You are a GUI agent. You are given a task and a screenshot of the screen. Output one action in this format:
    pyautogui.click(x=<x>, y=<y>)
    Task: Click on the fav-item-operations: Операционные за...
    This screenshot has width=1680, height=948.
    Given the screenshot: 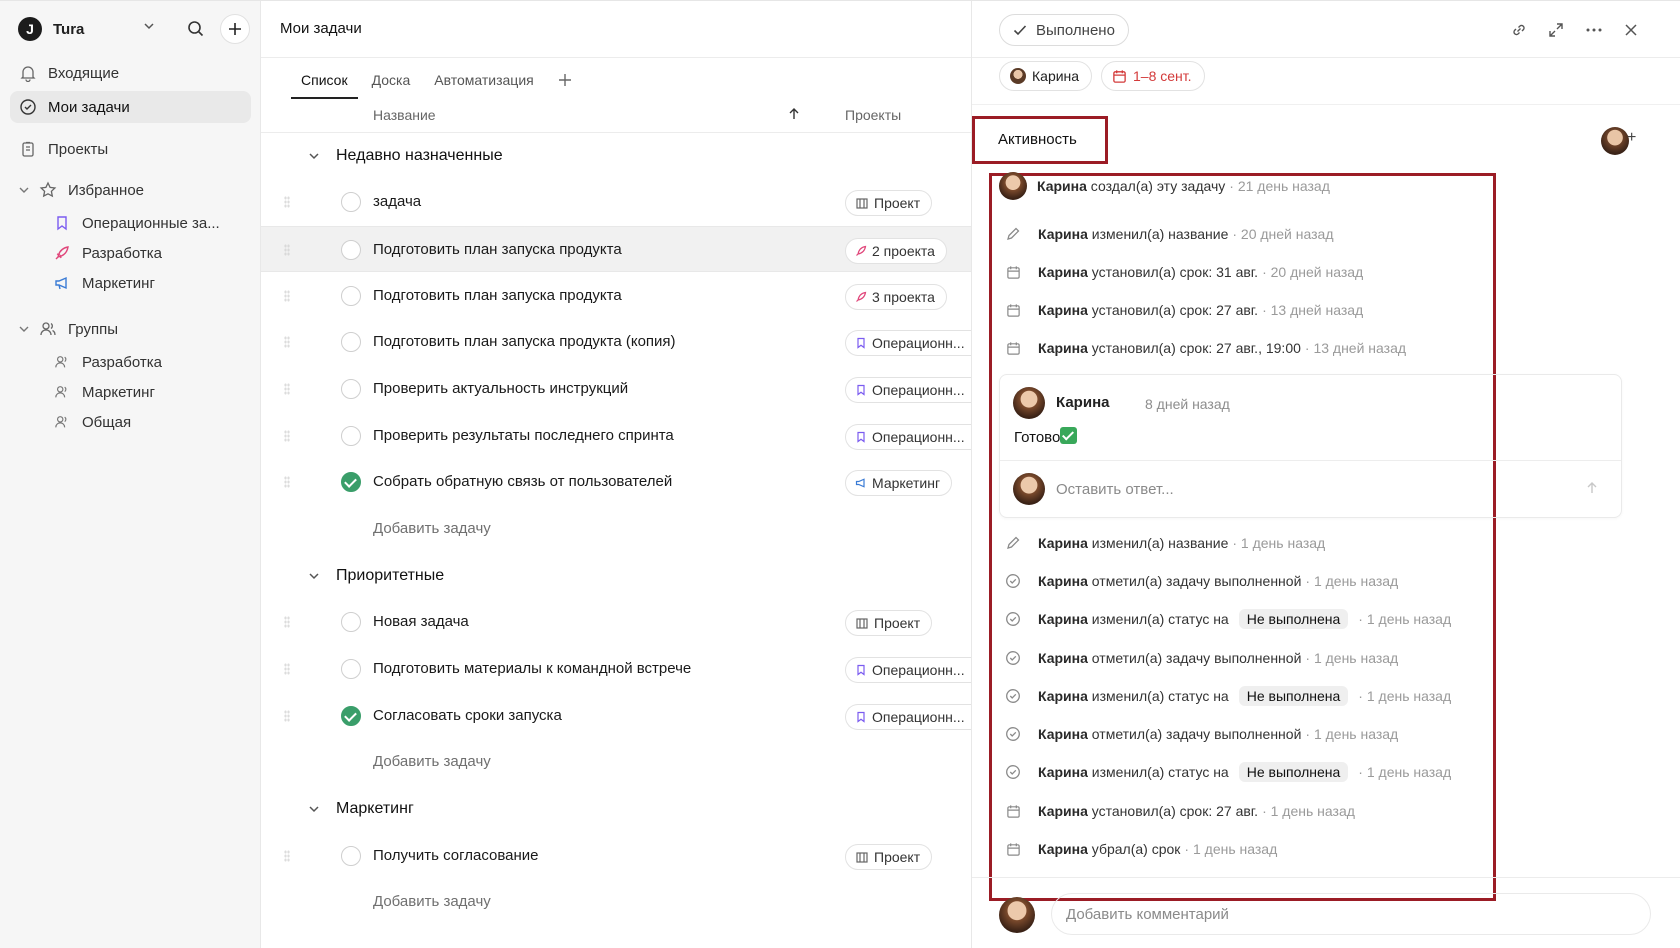 What is the action you would take?
    pyautogui.click(x=130, y=223)
    